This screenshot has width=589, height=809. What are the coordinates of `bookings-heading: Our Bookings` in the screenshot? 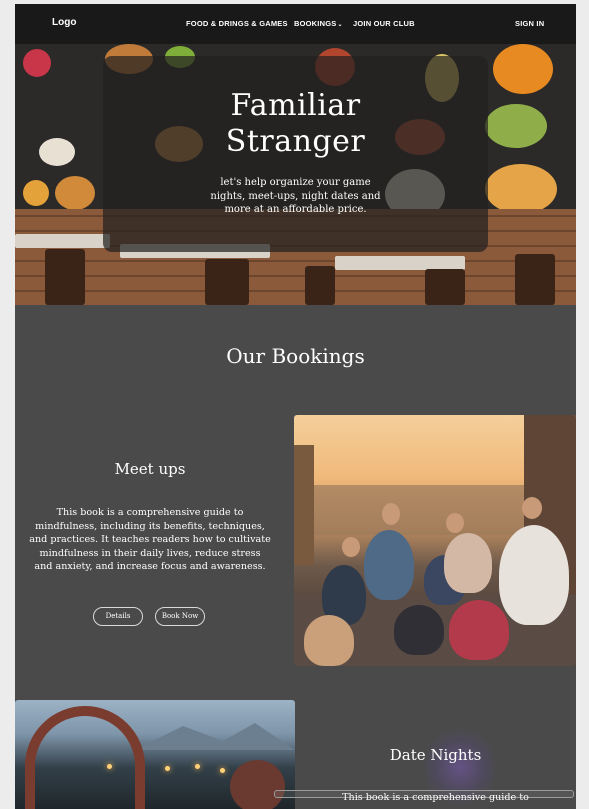 It's located at (295, 356).